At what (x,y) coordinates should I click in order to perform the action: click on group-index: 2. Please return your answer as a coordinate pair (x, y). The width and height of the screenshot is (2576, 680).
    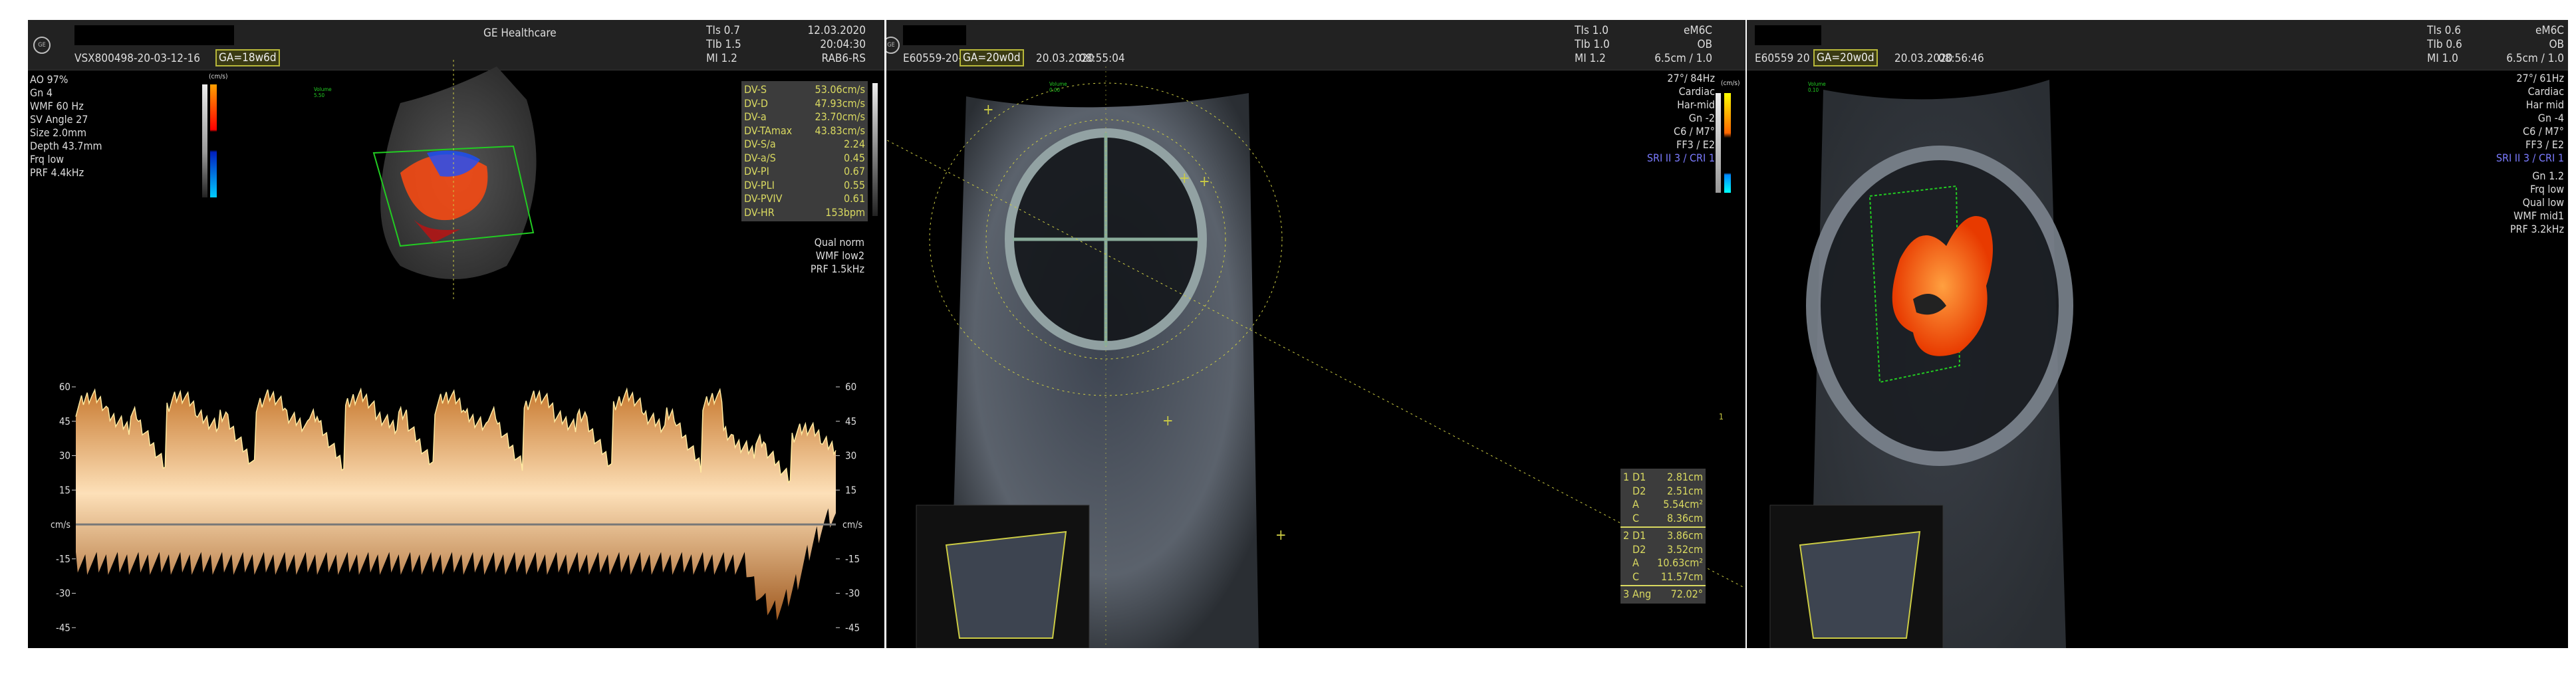
    Looking at the image, I should click on (1626, 535).